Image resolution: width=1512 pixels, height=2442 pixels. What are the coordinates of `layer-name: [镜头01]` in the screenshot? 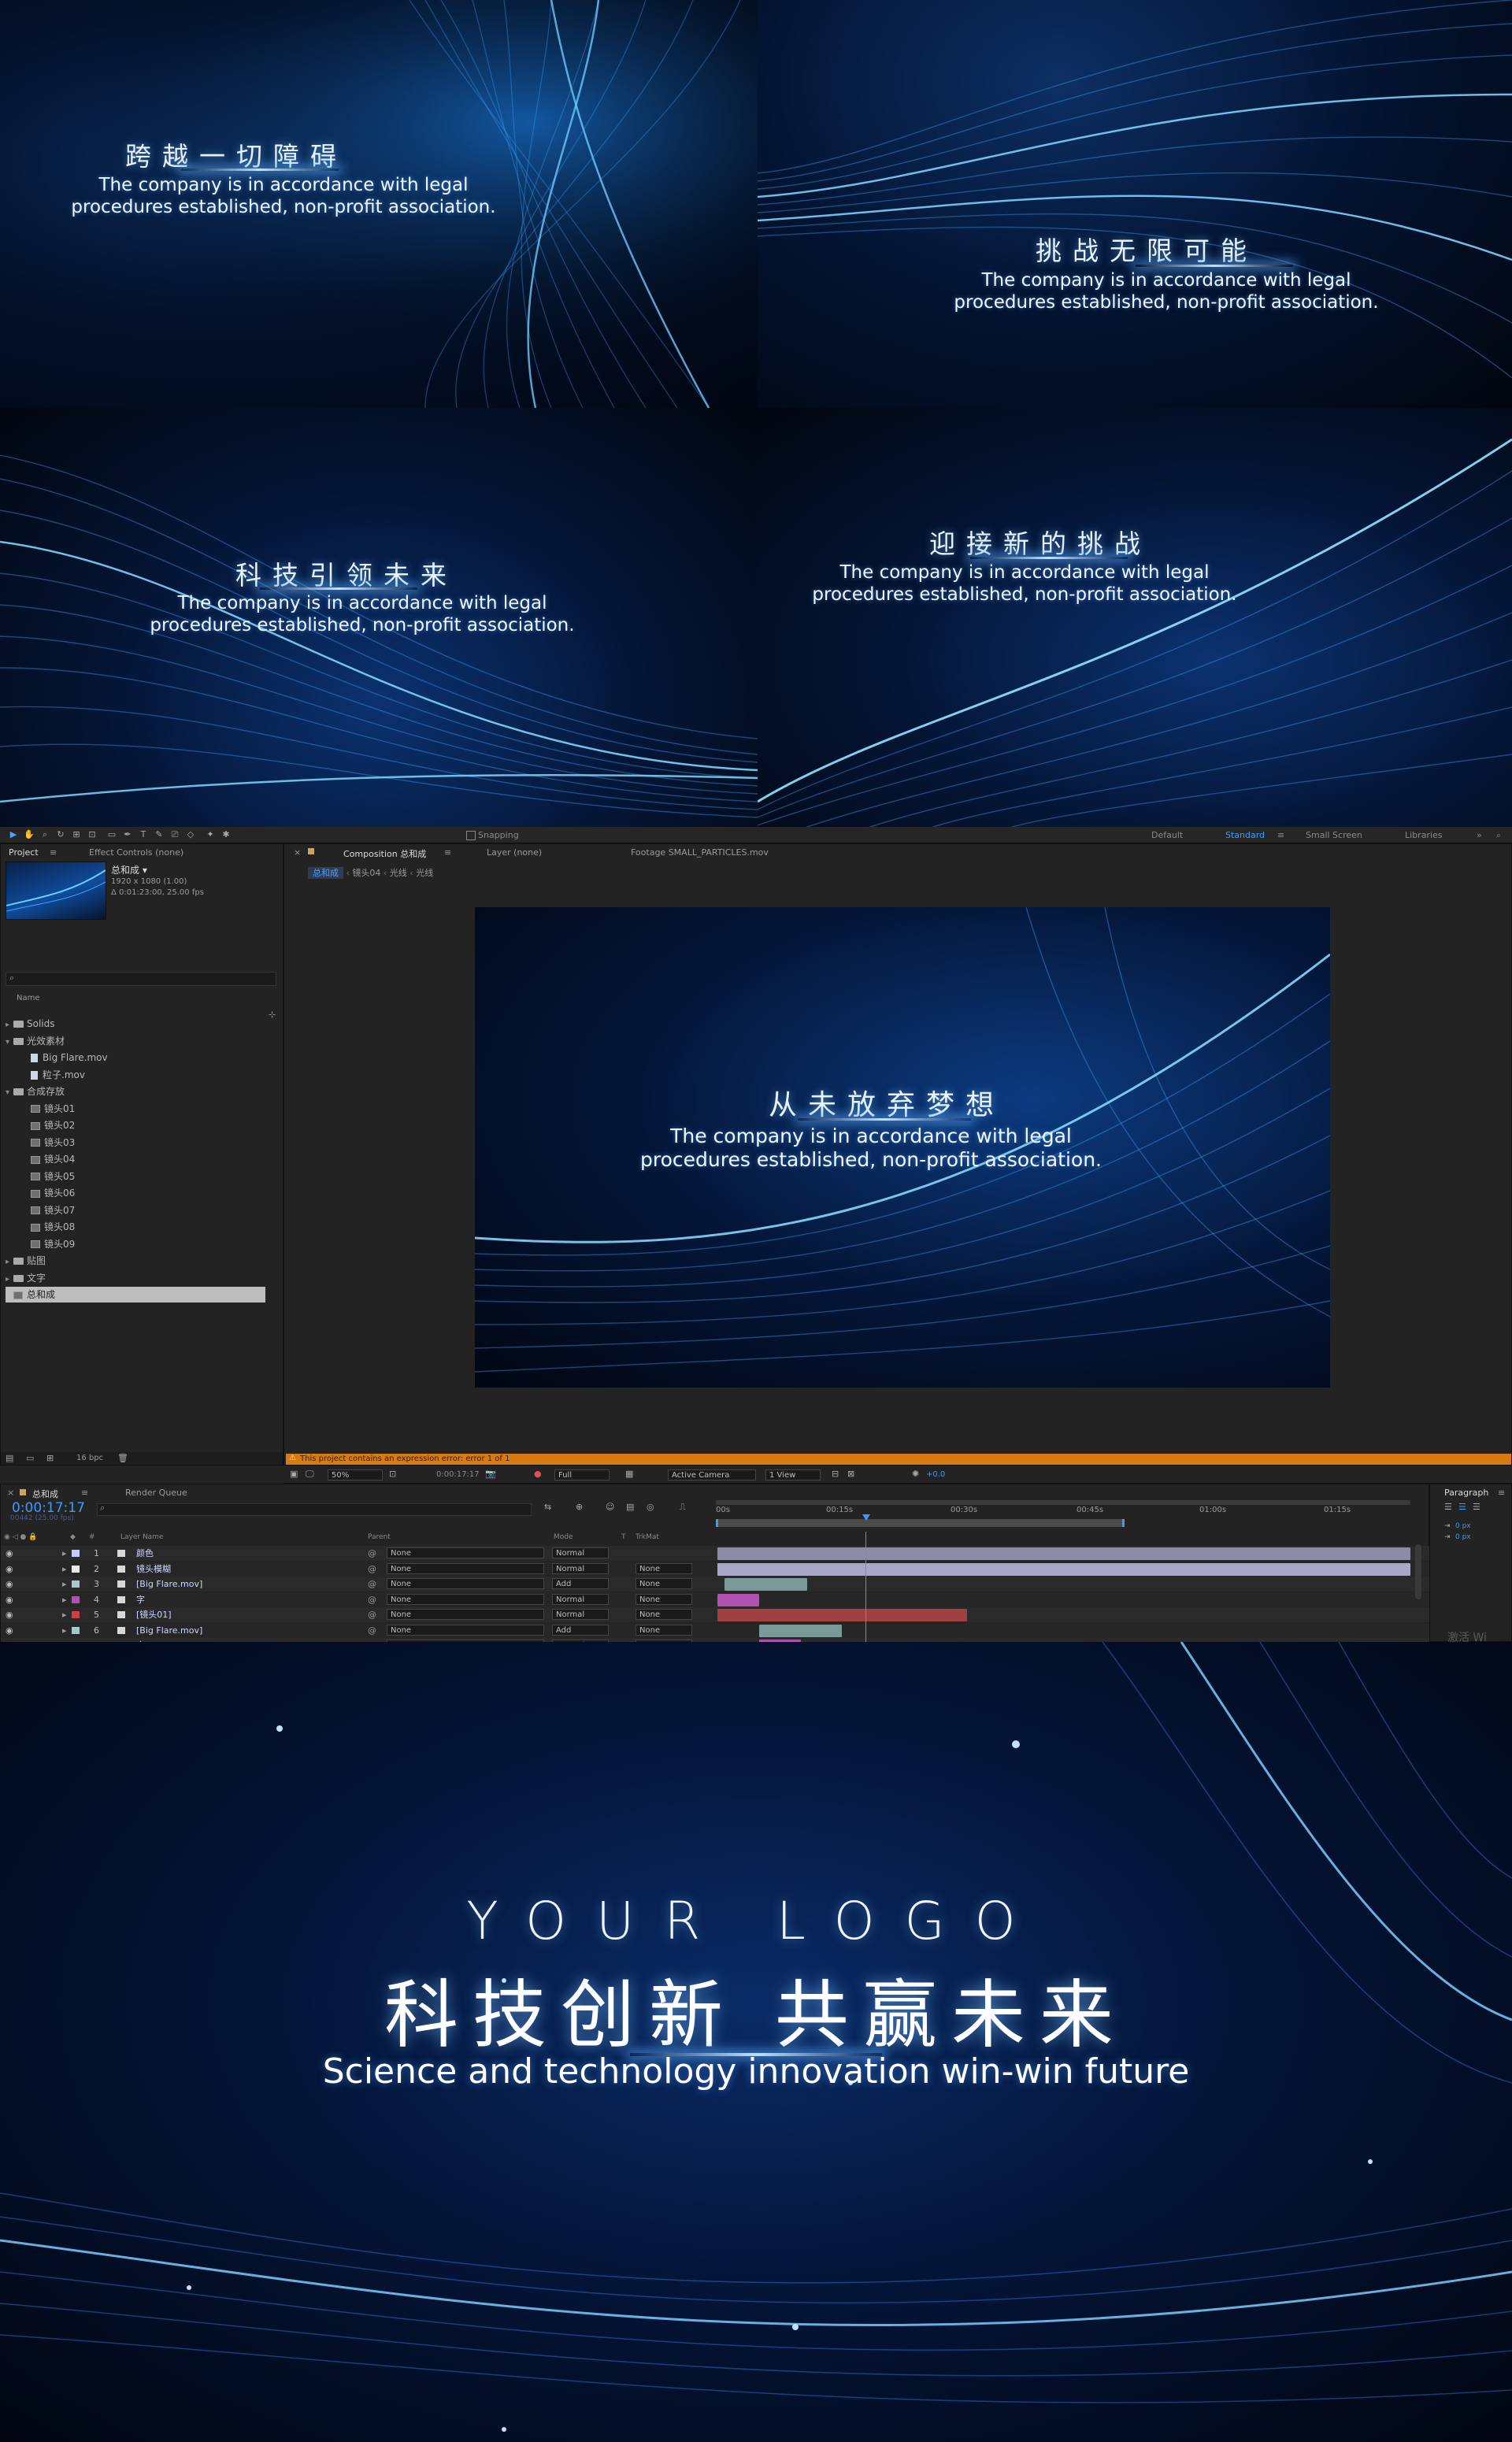 It's located at (154, 1614).